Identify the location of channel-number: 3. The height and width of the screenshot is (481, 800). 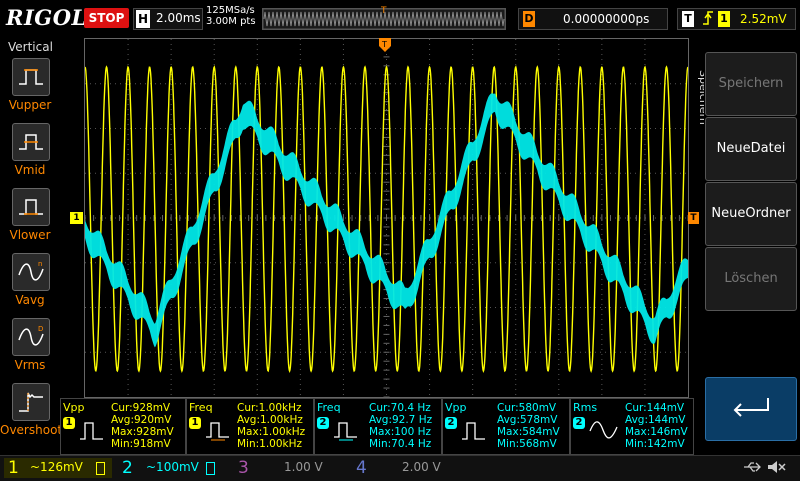
(243, 468).